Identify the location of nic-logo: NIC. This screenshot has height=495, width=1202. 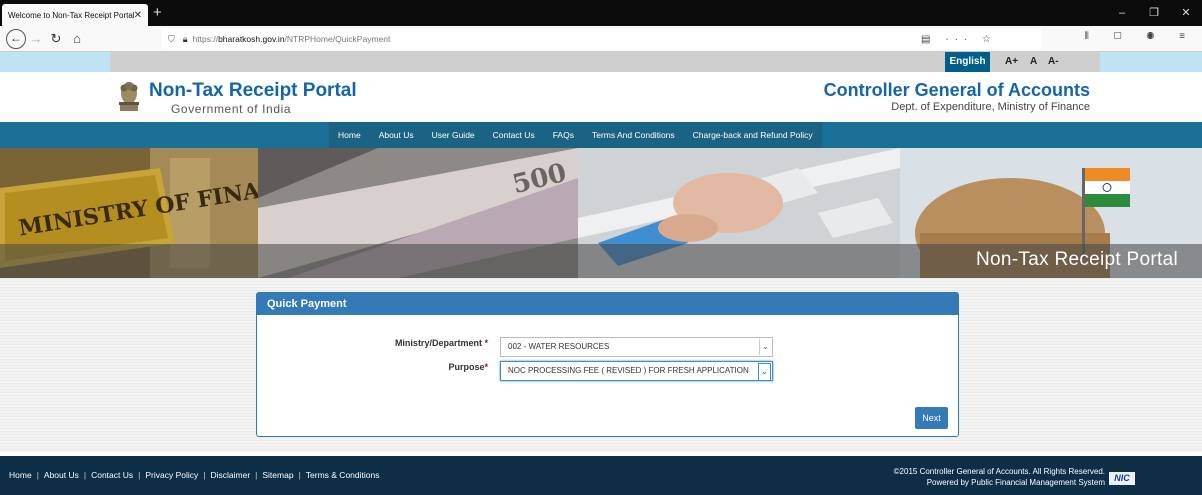
(1122, 478).